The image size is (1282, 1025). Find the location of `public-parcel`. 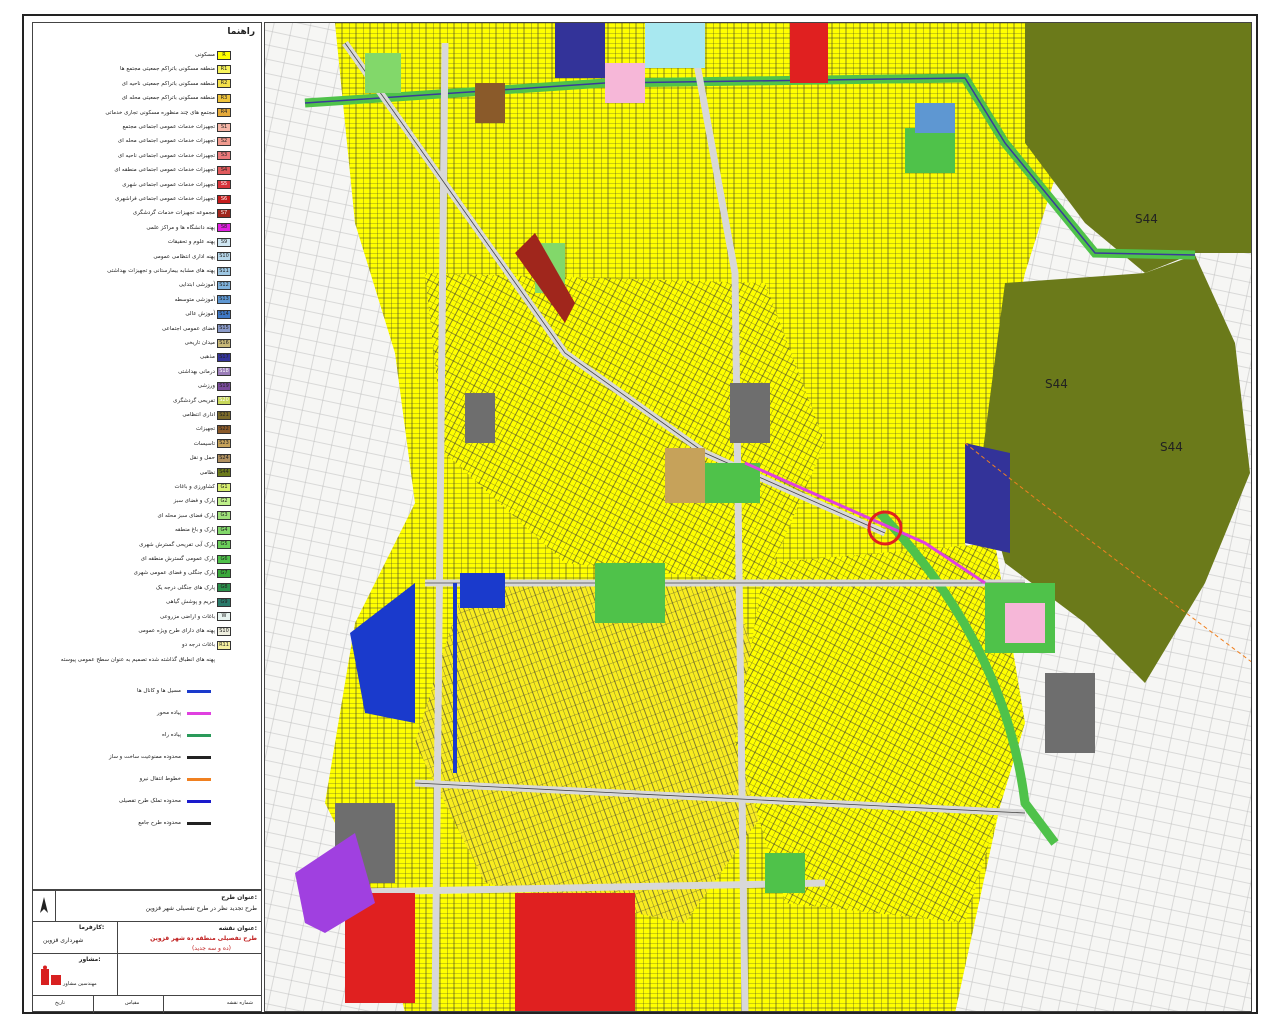

public-parcel is located at coordinates (675, 45).